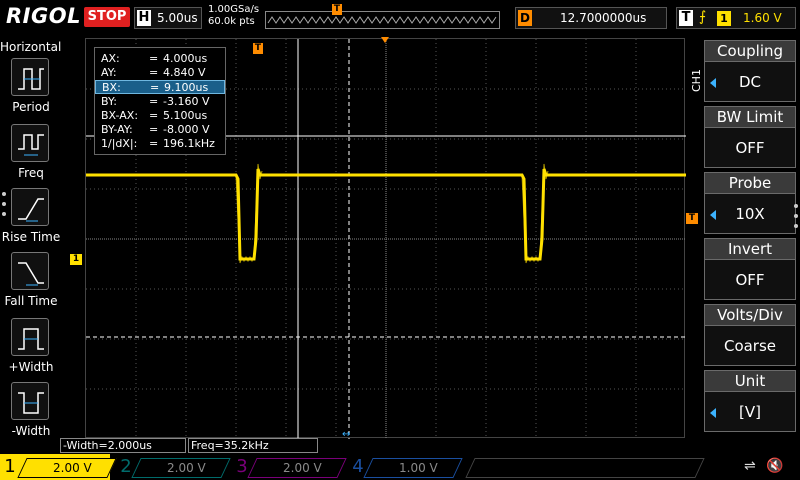  I want to click on invert-title: Invert, so click(750, 249).